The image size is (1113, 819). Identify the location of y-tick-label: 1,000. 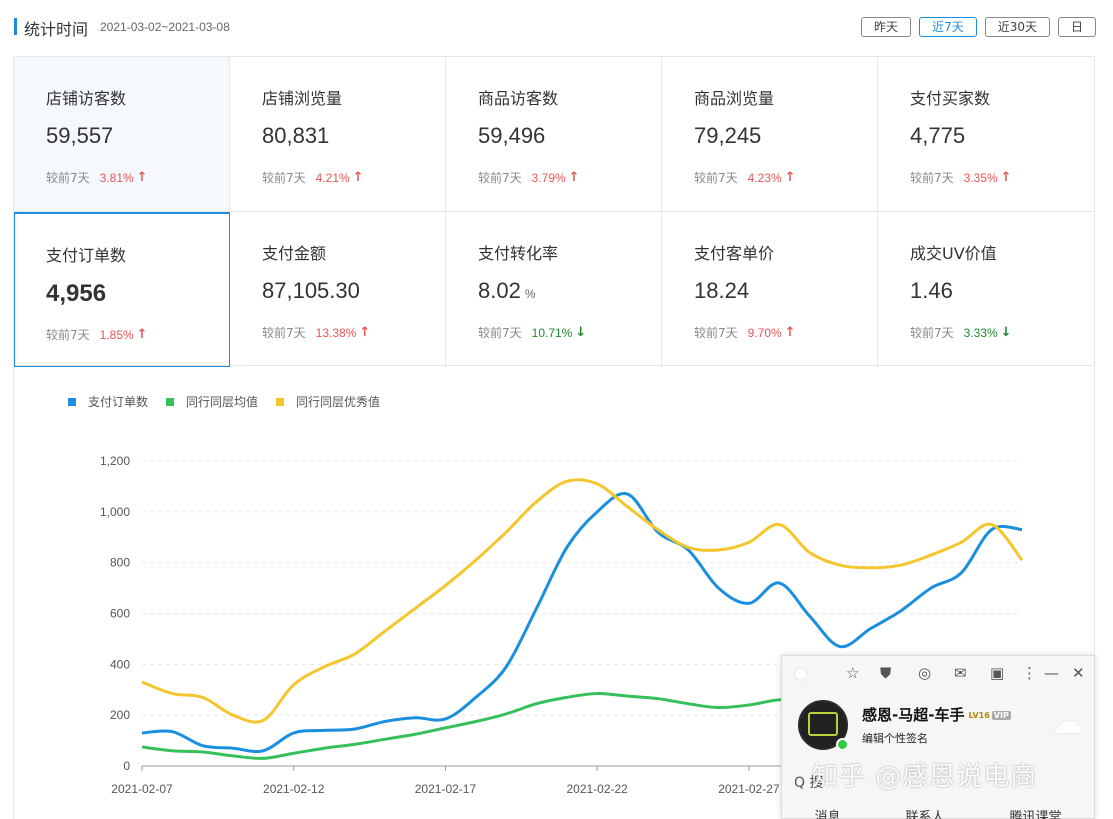
(115, 512).